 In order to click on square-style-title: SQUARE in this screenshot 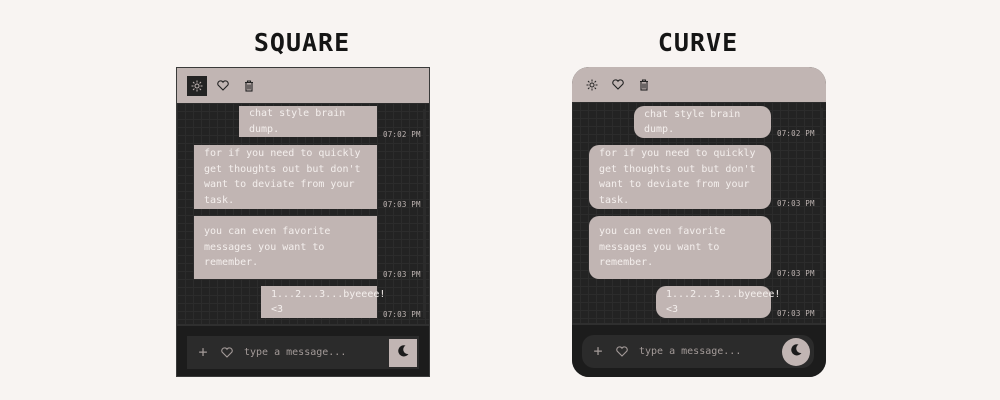, I will do `click(302, 42)`.